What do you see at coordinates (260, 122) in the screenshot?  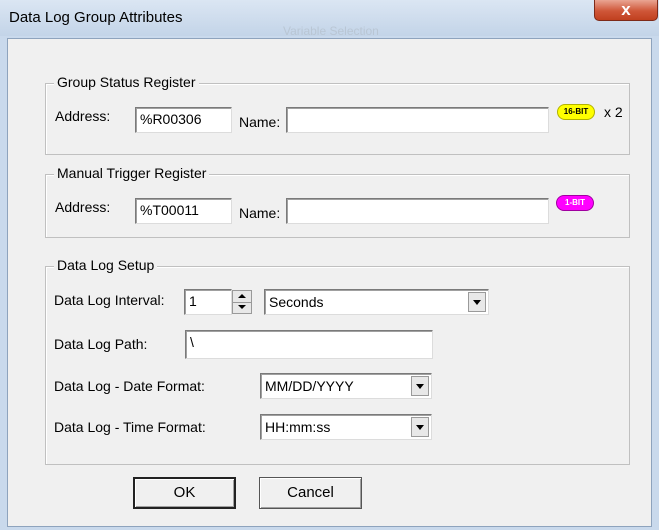 I see `group-status-name-label: Name:` at bounding box center [260, 122].